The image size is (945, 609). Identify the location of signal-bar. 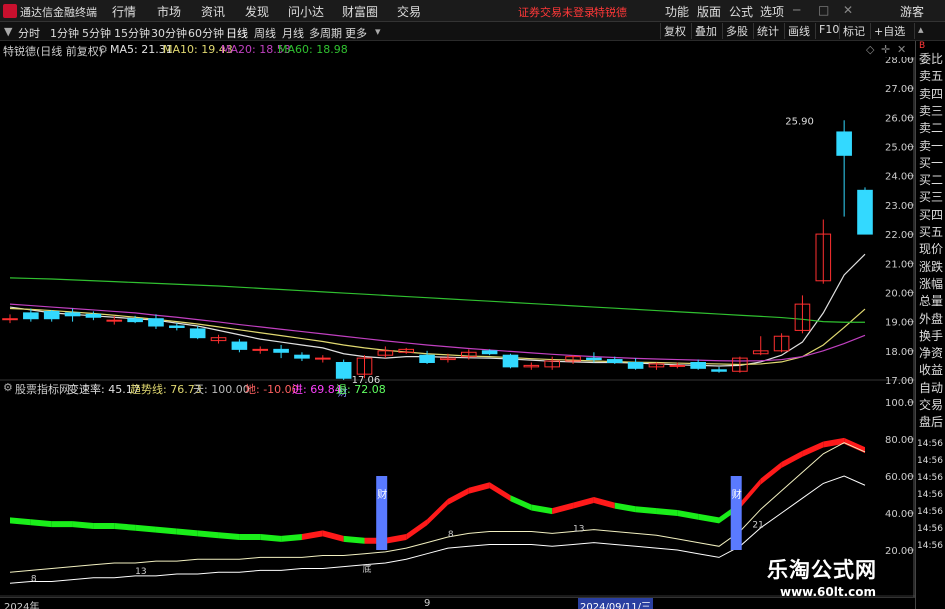
(736, 513).